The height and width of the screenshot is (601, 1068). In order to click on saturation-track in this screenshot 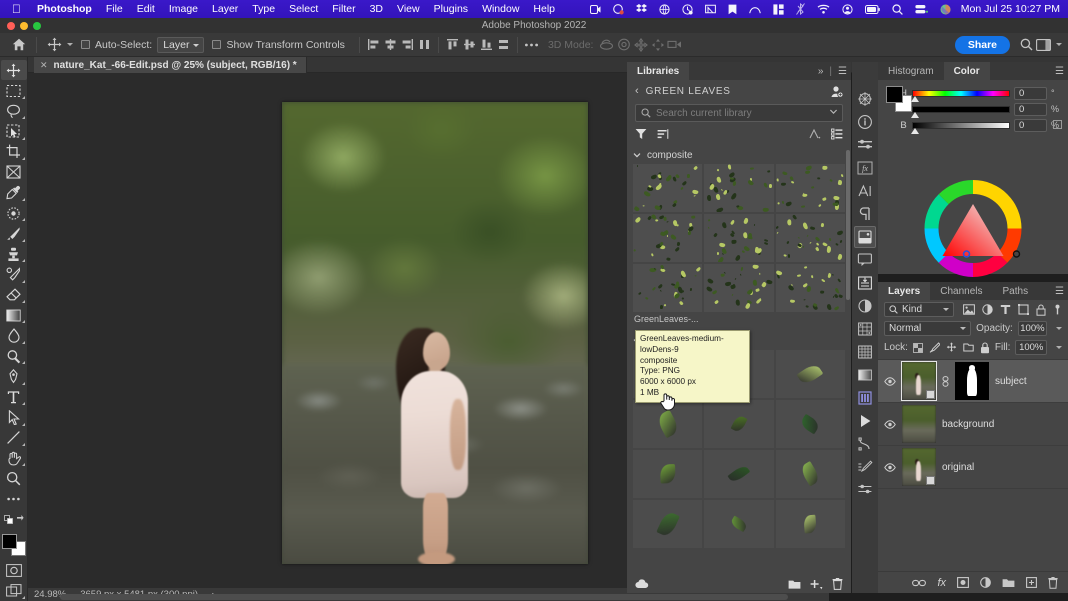, I will do `click(960, 111)`.